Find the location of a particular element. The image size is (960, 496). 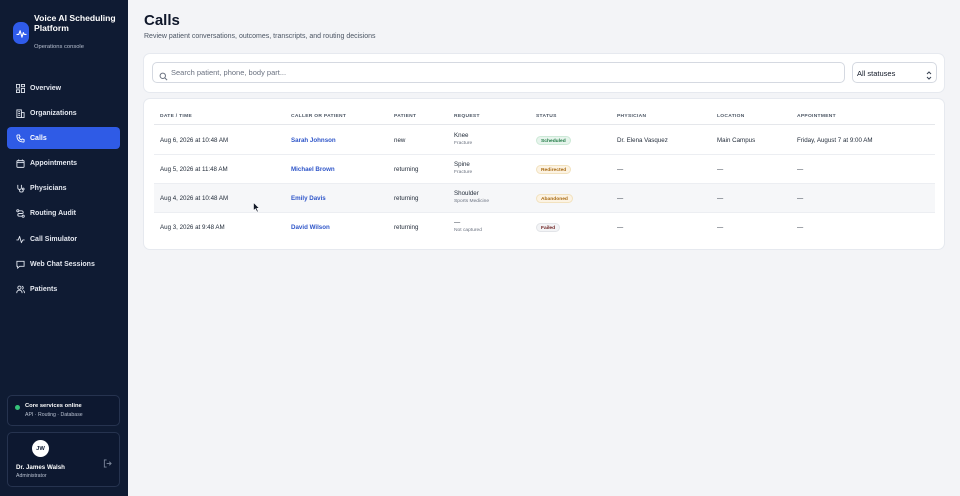

search-icon is located at coordinates (164, 74).